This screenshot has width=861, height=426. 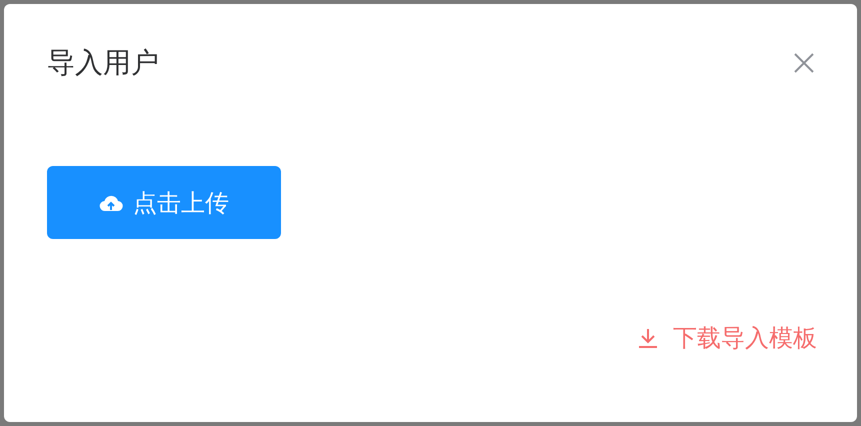 What do you see at coordinates (103, 63) in the screenshot?
I see `dialog-title: 导入用户` at bounding box center [103, 63].